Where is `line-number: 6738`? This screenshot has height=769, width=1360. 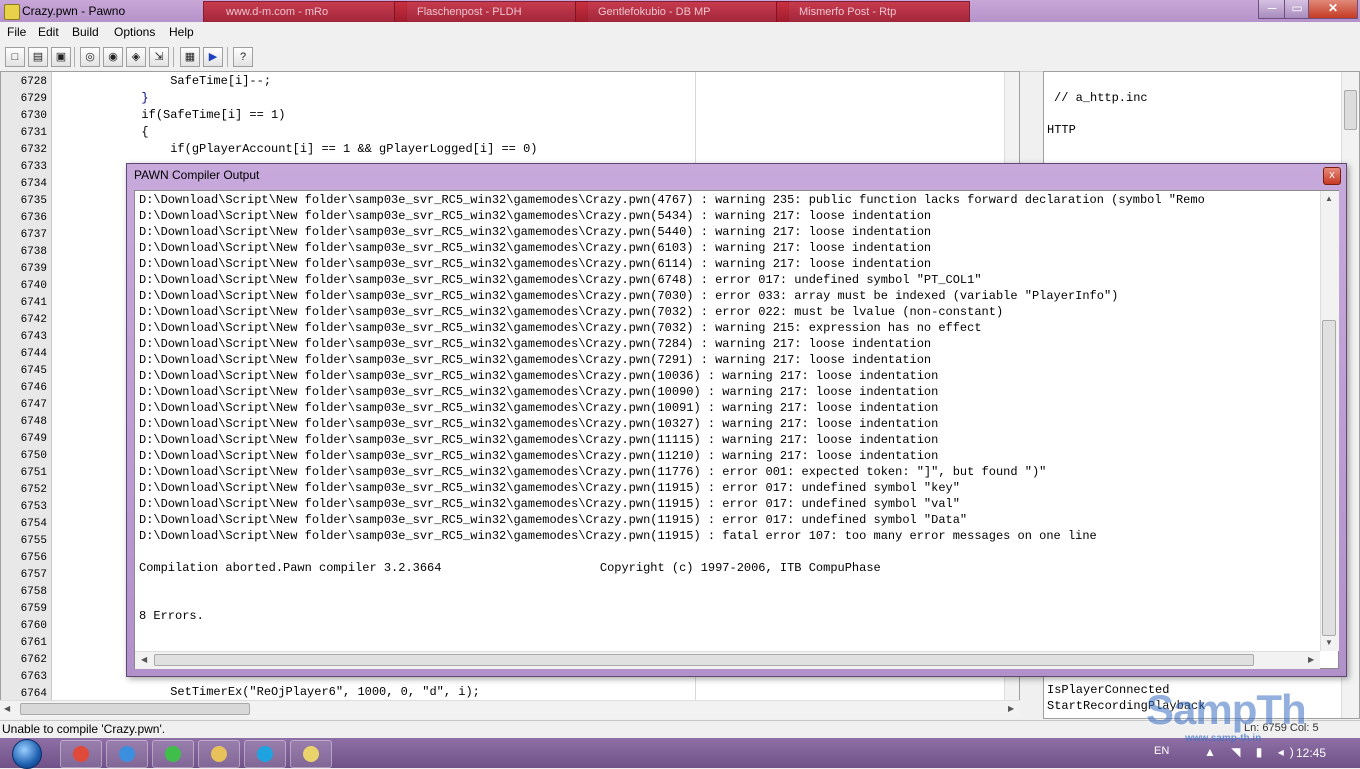 line-number: 6738 is located at coordinates (33, 252).